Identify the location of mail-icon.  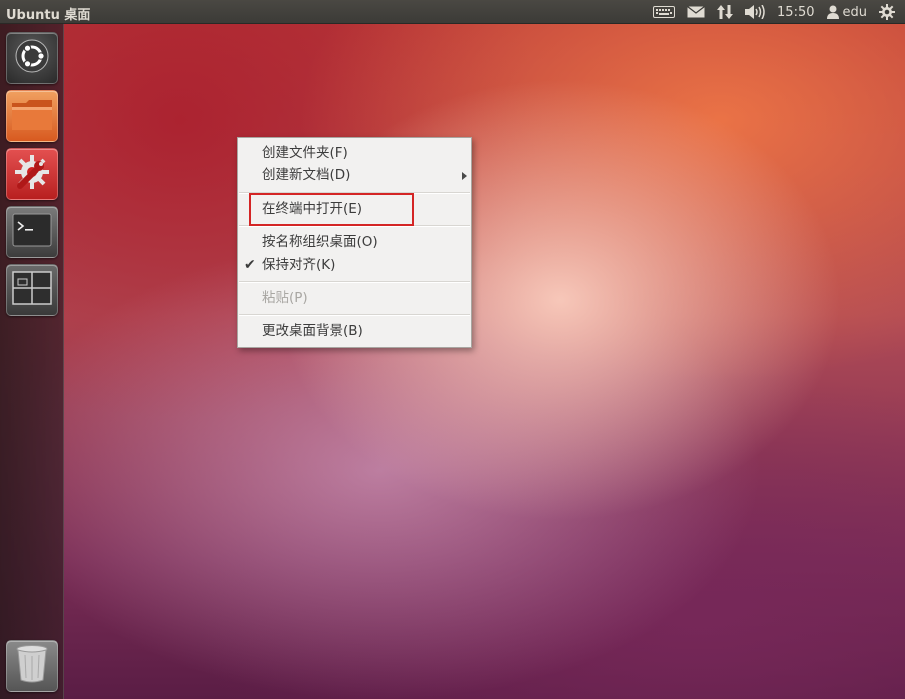
(696, 12).